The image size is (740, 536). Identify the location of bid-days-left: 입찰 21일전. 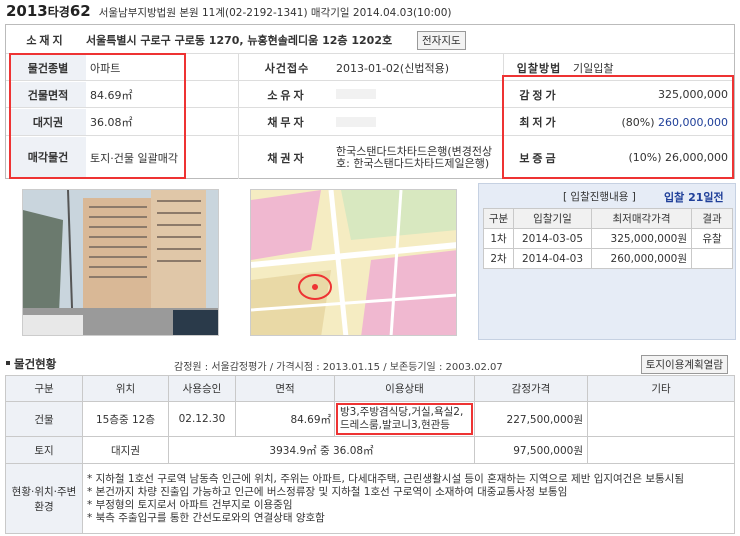
(694, 197).